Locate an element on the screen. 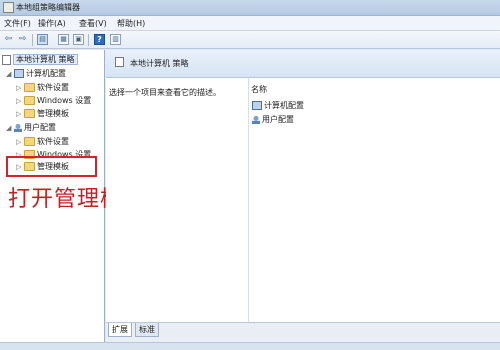 Image resolution: width=500 pixels, height=350 pixels. help-icon: ? is located at coordinates (99, 39).